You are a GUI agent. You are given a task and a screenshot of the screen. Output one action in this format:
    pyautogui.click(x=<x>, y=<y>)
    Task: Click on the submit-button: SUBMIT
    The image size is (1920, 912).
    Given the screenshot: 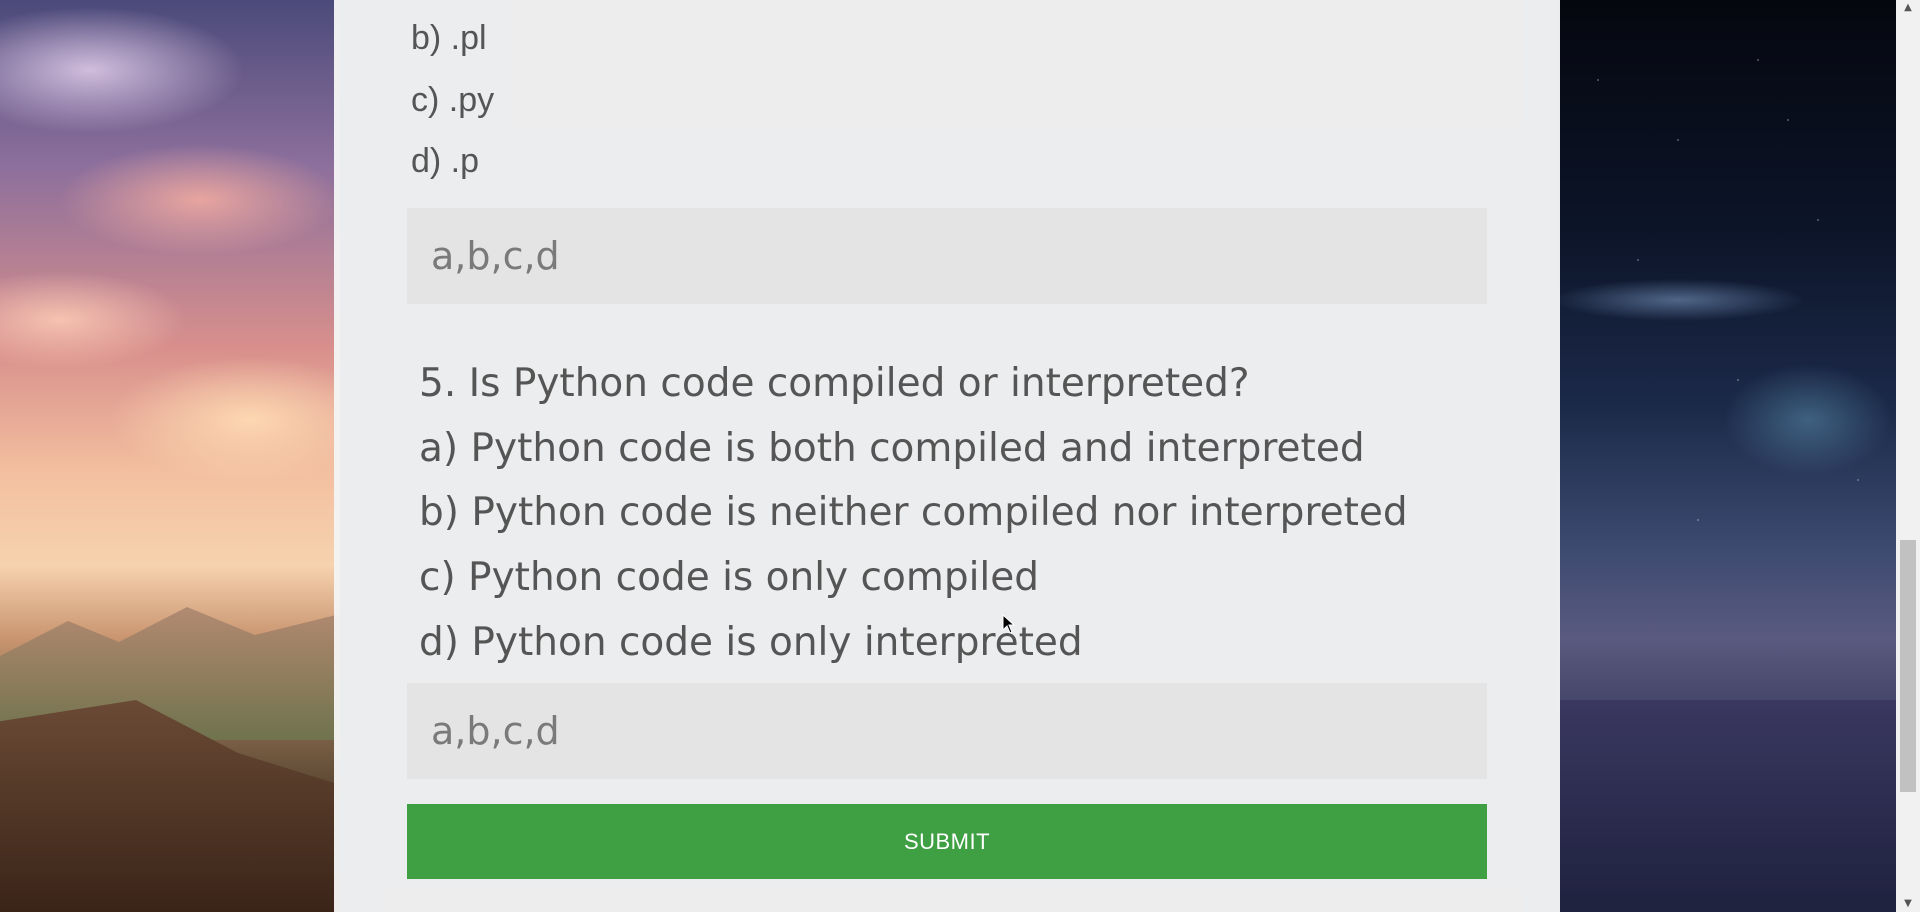 What is the action you would take?
    pyautogui.click(x=947, y=841)
    